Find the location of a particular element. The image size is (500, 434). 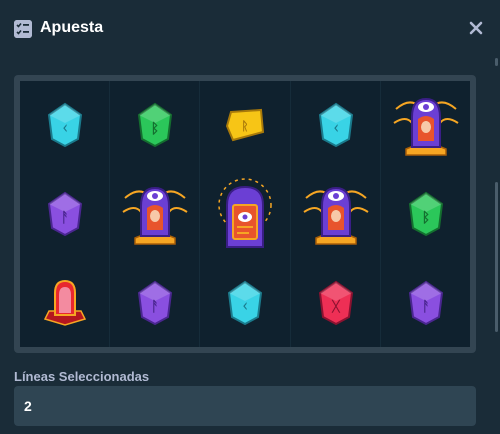

reel-1: ᚲ ᚨ is located at coordinates (65, 214).